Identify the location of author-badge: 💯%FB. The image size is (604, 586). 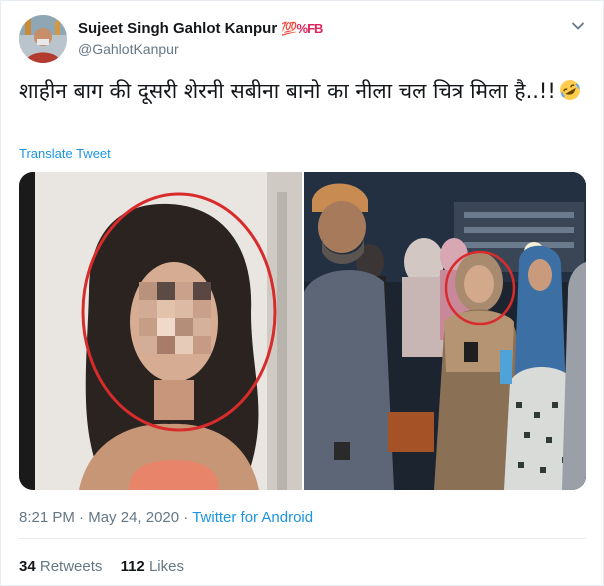
(302, 28).